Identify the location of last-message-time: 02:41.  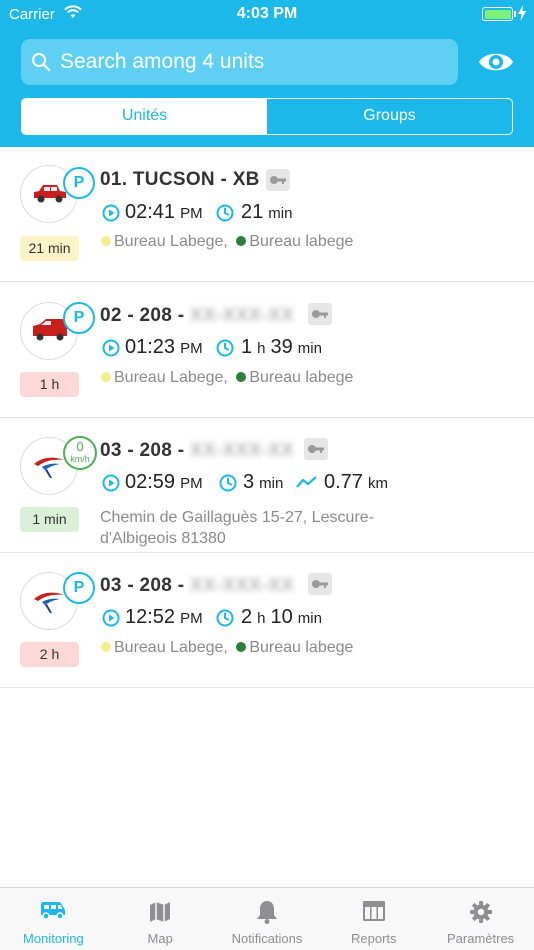
(150, 212).